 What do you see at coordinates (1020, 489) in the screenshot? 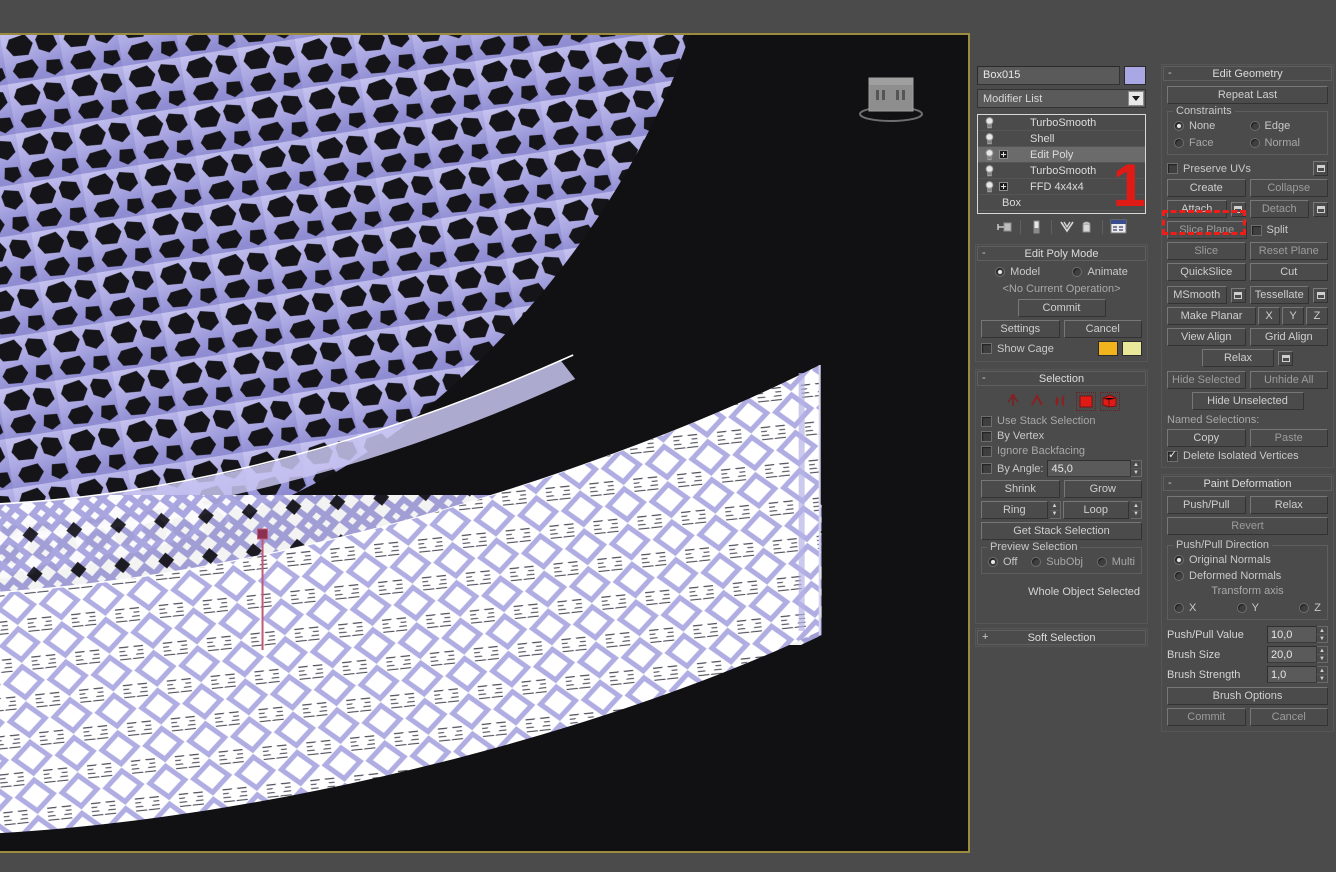
I see `shrink-button: Shrink` at bounding box center [1020, 489].